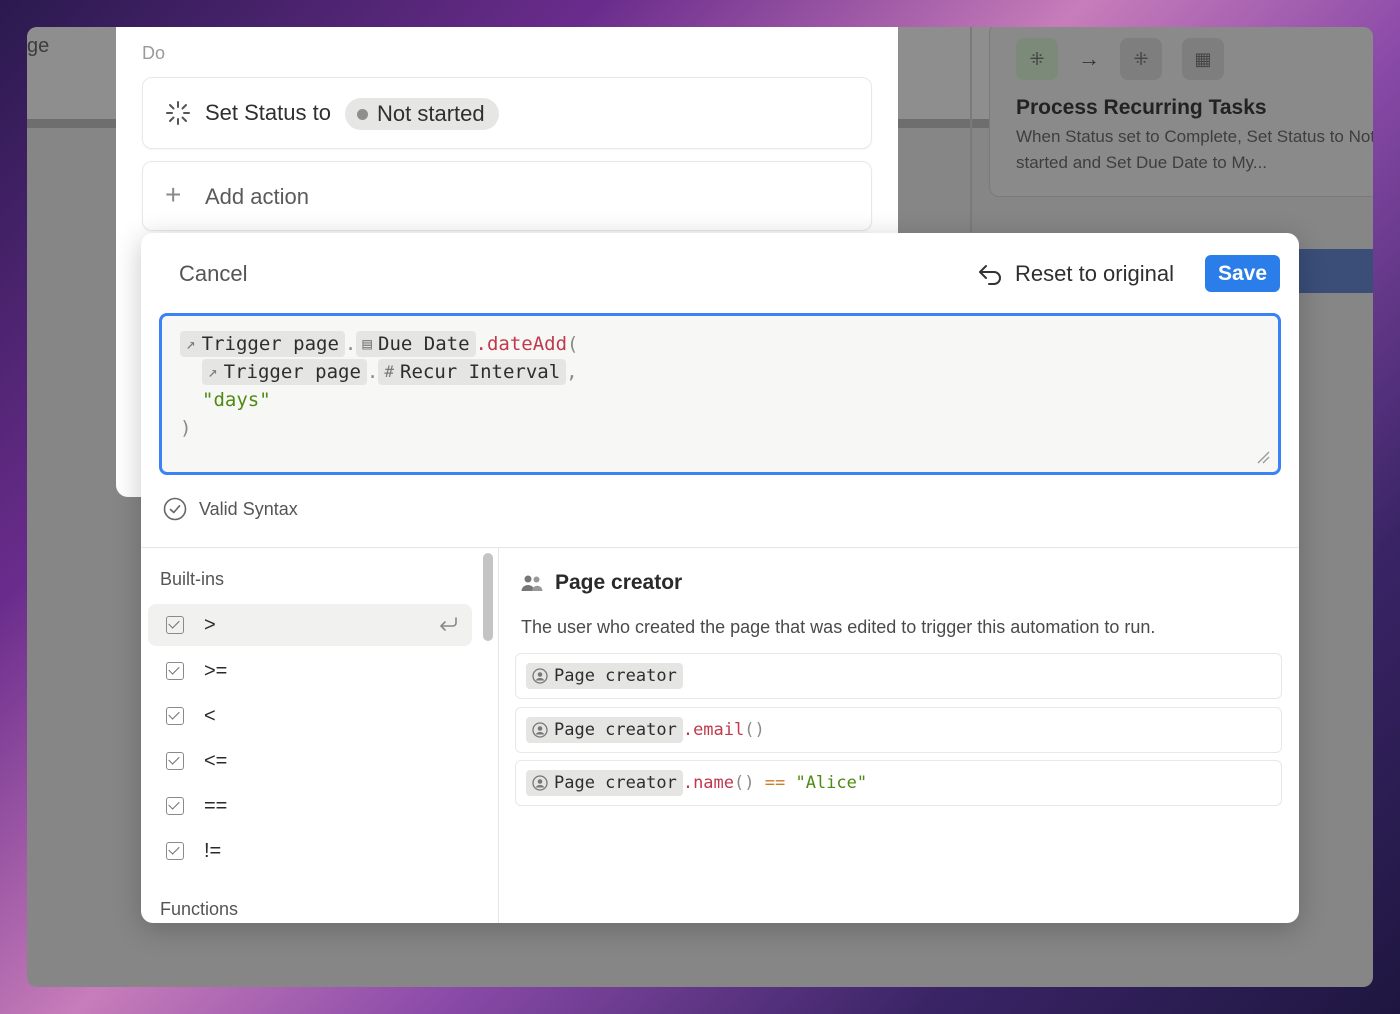  What do you see at coordinates (310, 806) in the screenshot?
I see `builtin-item: ==` at bounding box center [310, 806].